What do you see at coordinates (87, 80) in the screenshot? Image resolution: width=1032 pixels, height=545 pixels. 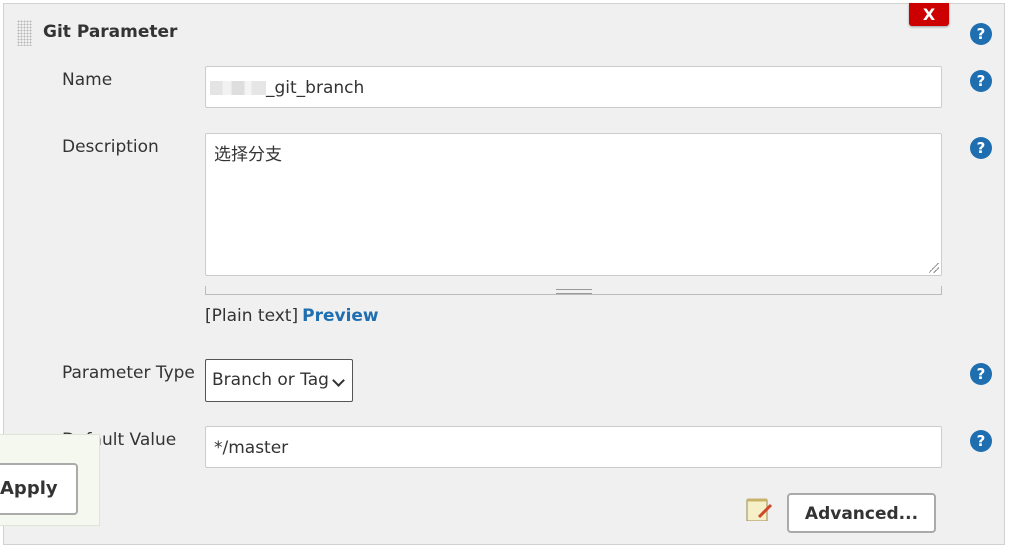 I see `name-label: Name` at bounding box center [87, 80].